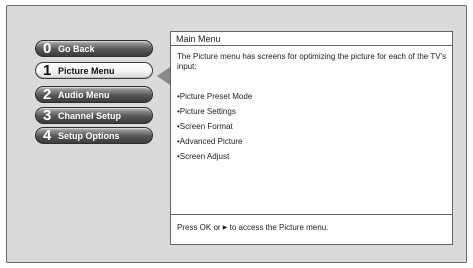  What do you see at coordinates (205, 126) in the screenshot?
I see `list-item: •Screen Format` at bounding box center [205, 126].